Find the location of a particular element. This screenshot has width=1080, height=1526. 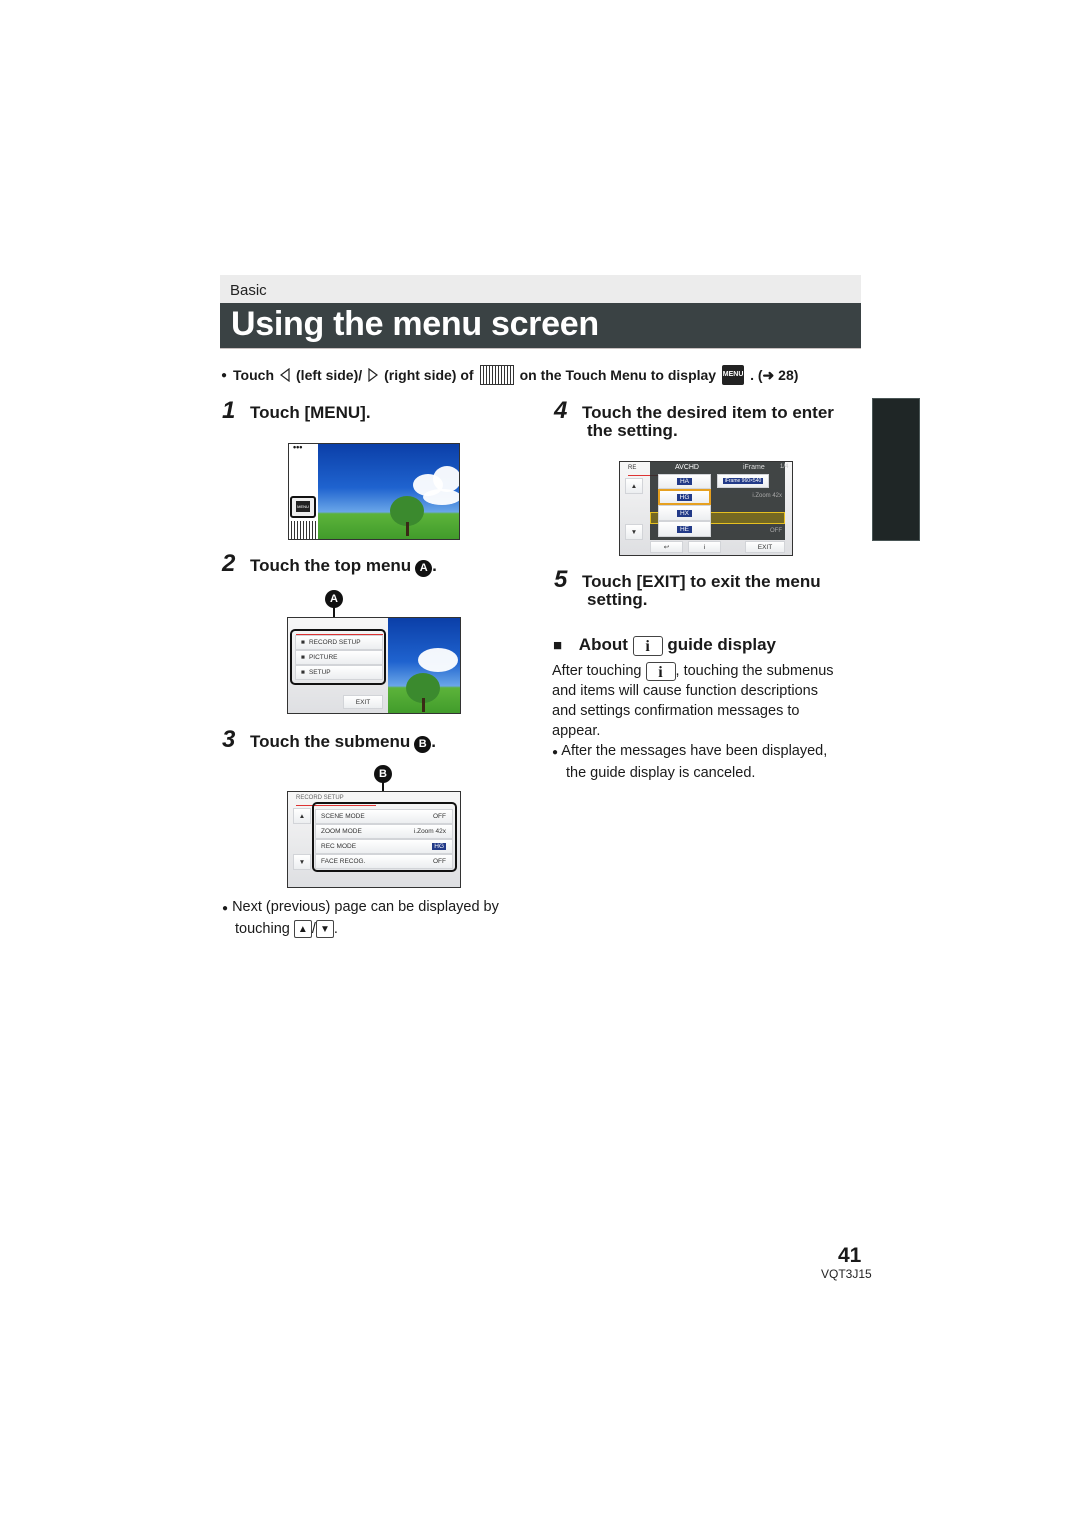

callout-b: B is located at coordinates (383, 774).